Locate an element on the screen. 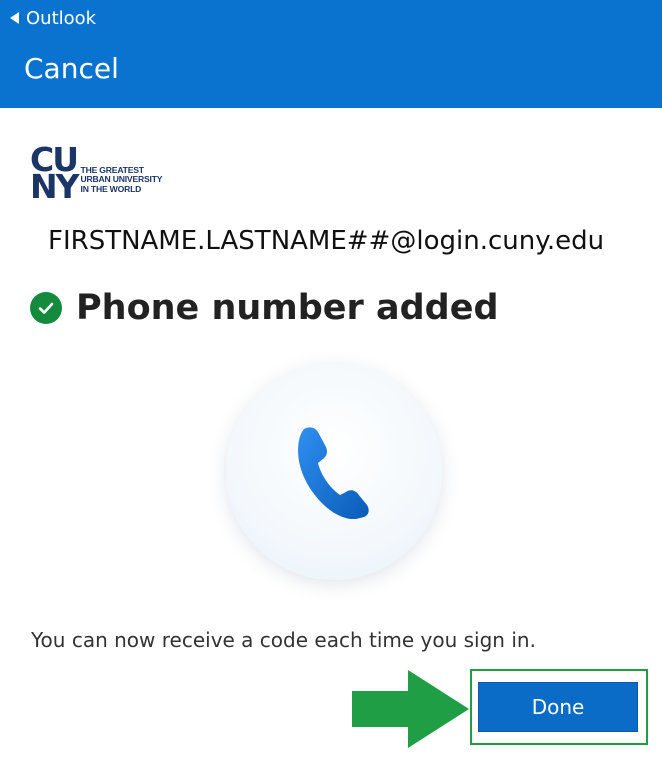 The width and height of the screenshot is (662, 760). top-bar: Outlook Cancel is located at coordinates (331, 54).